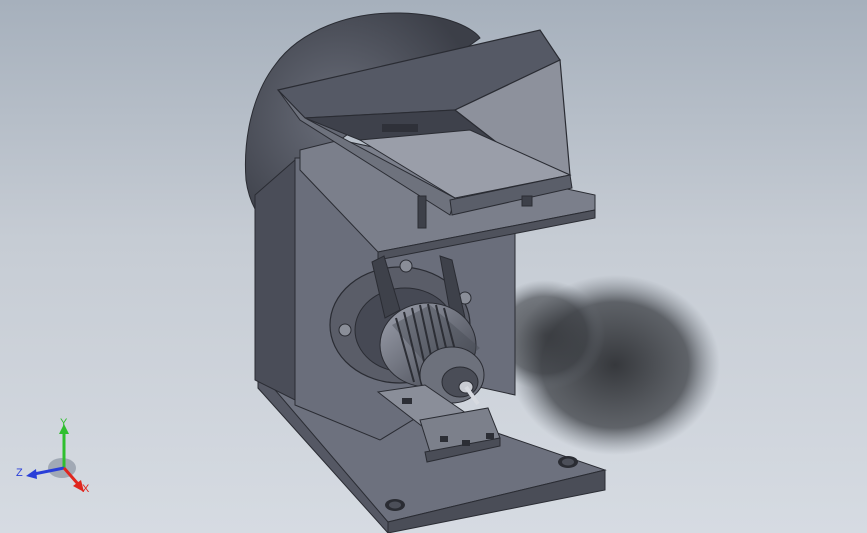 This screenshot has width=867, height=533. Describe the element at coordinates (86, 489) in the screenshot. I see `x-axis-label: X` at that location.